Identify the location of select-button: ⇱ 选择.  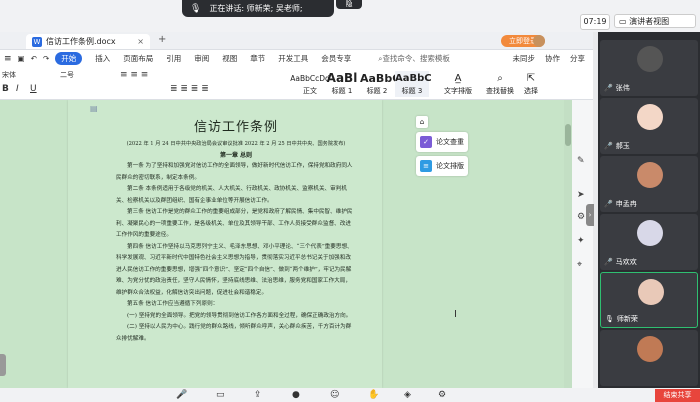
(531, 84).